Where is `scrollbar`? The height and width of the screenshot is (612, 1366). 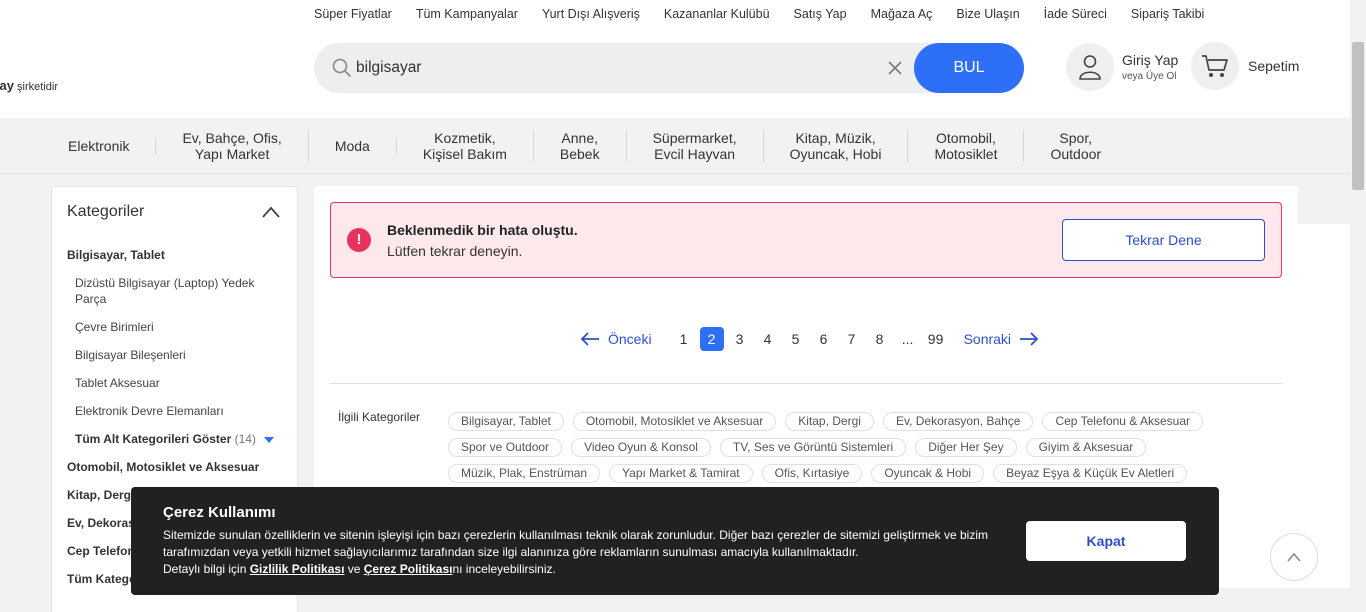
scrollbar is located at coordinates (1358, 306).